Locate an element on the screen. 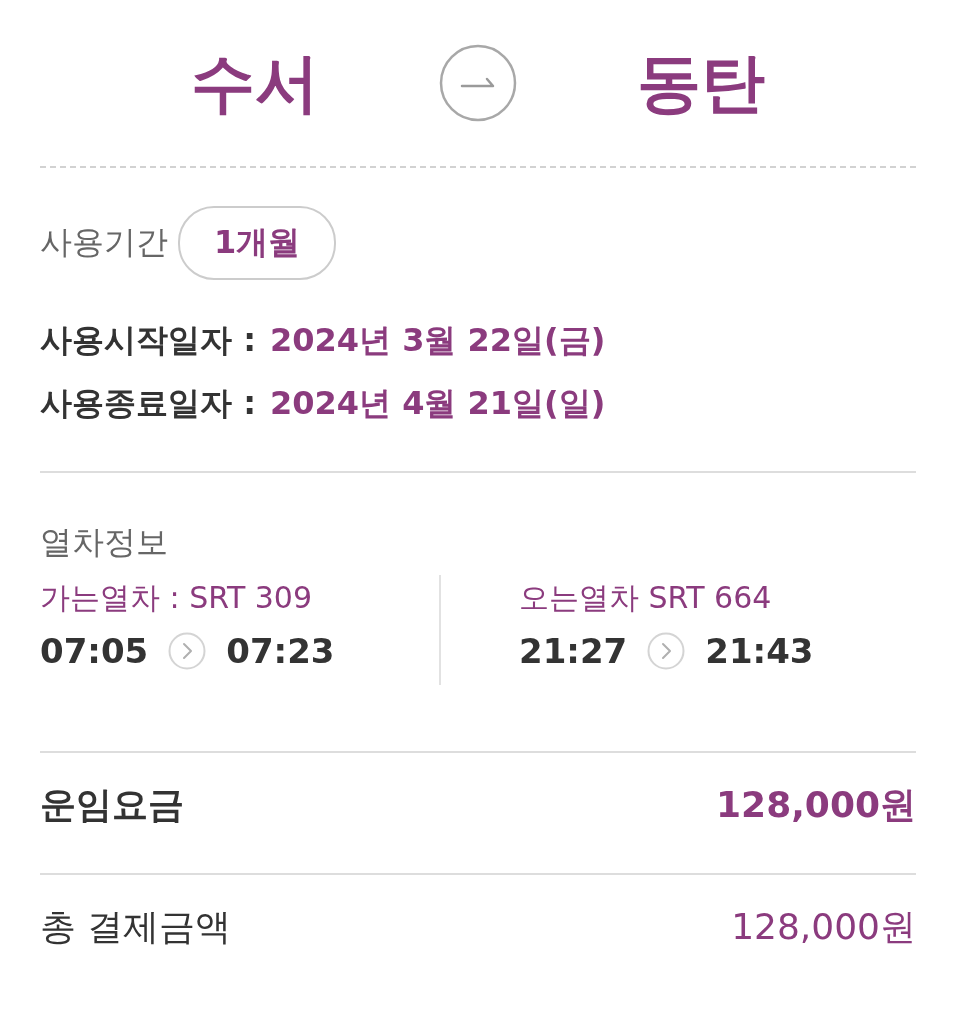 This screenshot has width=956, height=1024. train-label: 가는열차 : SRT 309 is located at coordinates (176, 598).